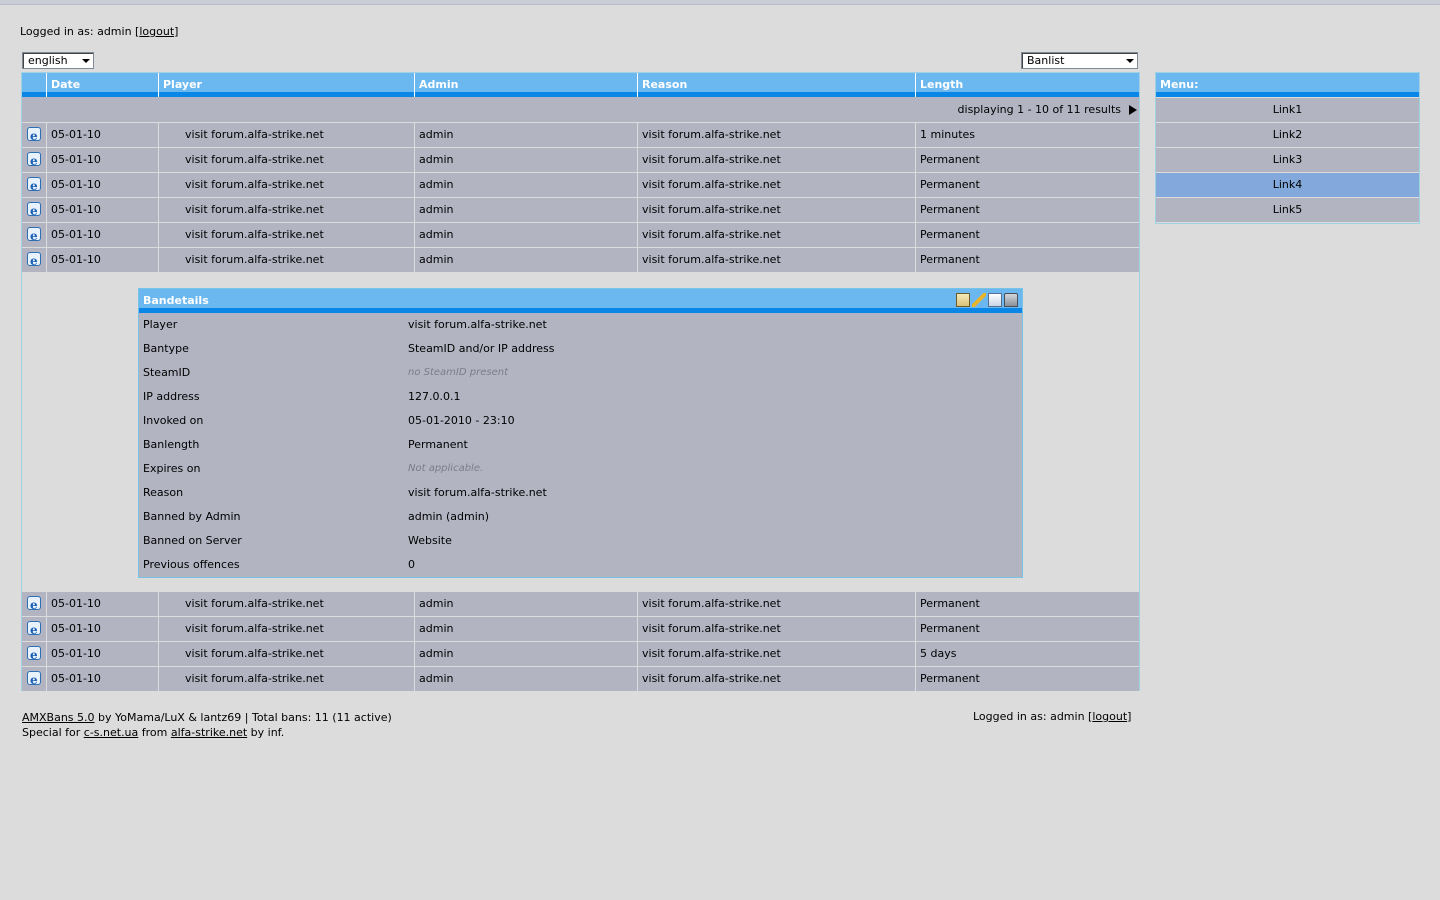  Describe the element at coordinates (154, 732) in the screenshot. I see `footer-from-label: from` at that location.